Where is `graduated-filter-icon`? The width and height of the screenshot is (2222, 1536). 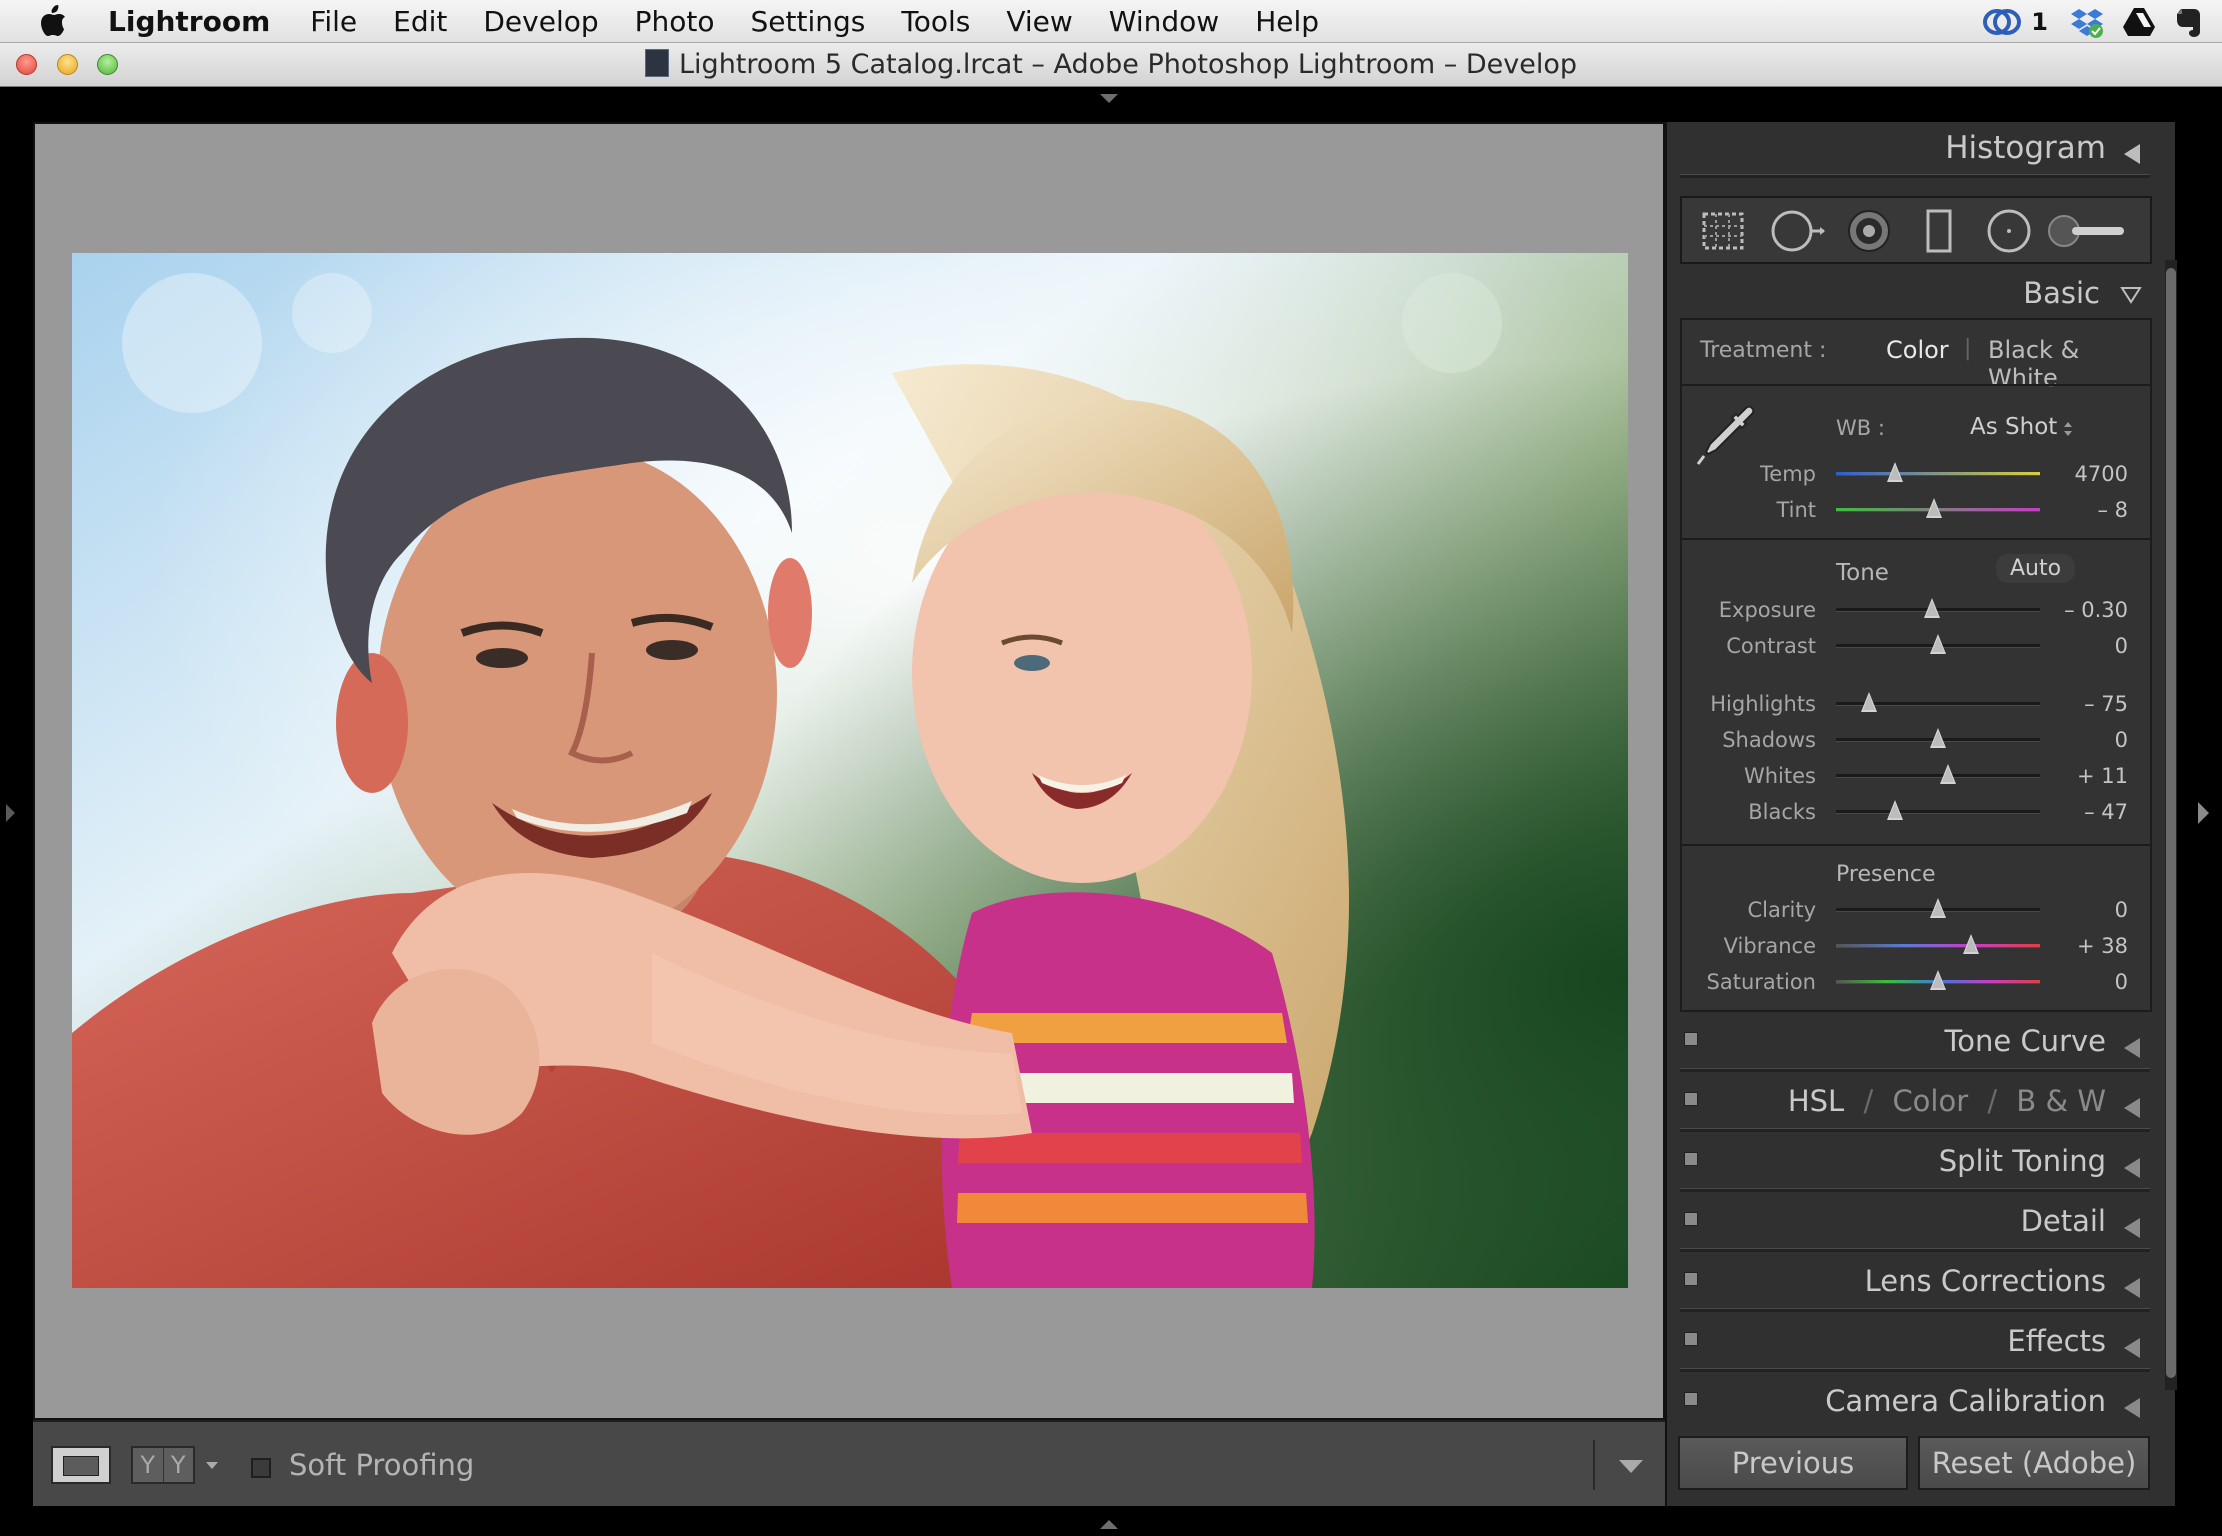 graduated-filter-icon is located at coordinates (1939, 231).